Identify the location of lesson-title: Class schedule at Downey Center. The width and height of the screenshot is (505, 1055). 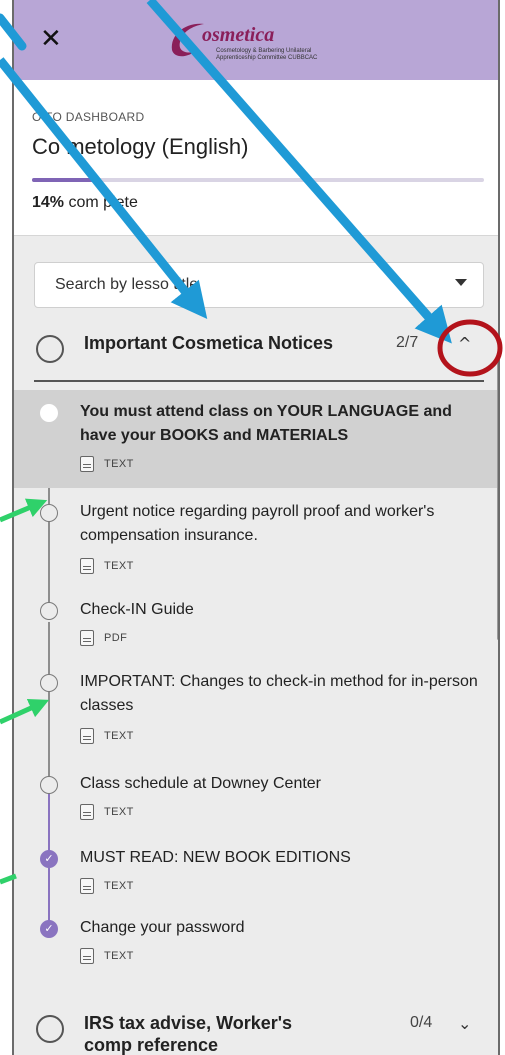
(201, 783).